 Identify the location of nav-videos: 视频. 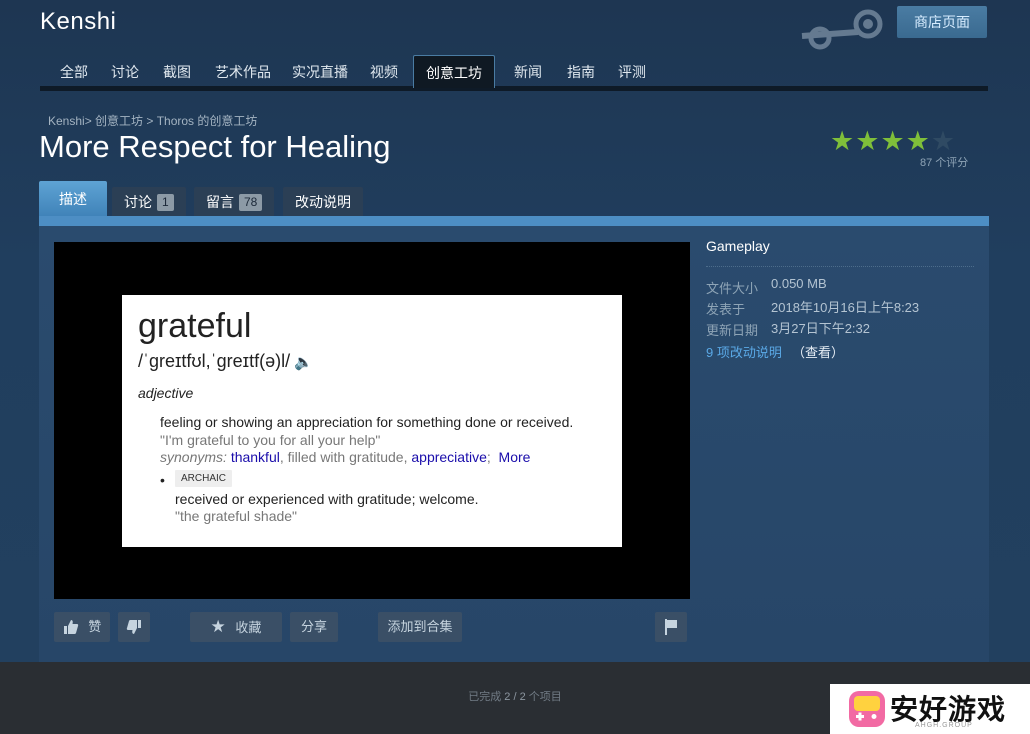
(384, 71).